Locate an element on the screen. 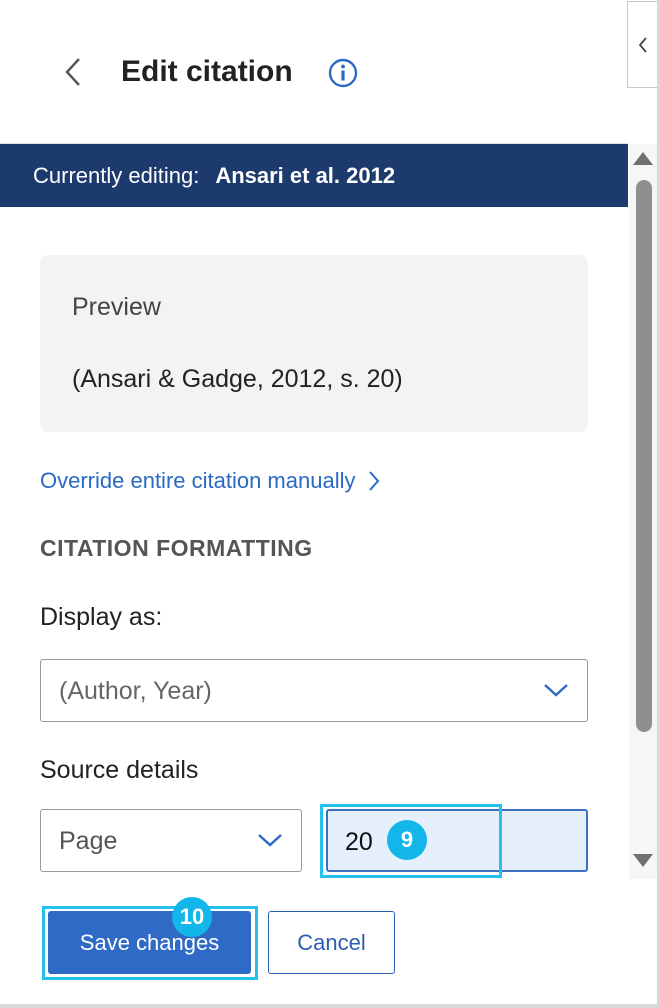 This screenshot has height=1008, width=660. locator-type-select: Page is located at coordinates (171, 840).